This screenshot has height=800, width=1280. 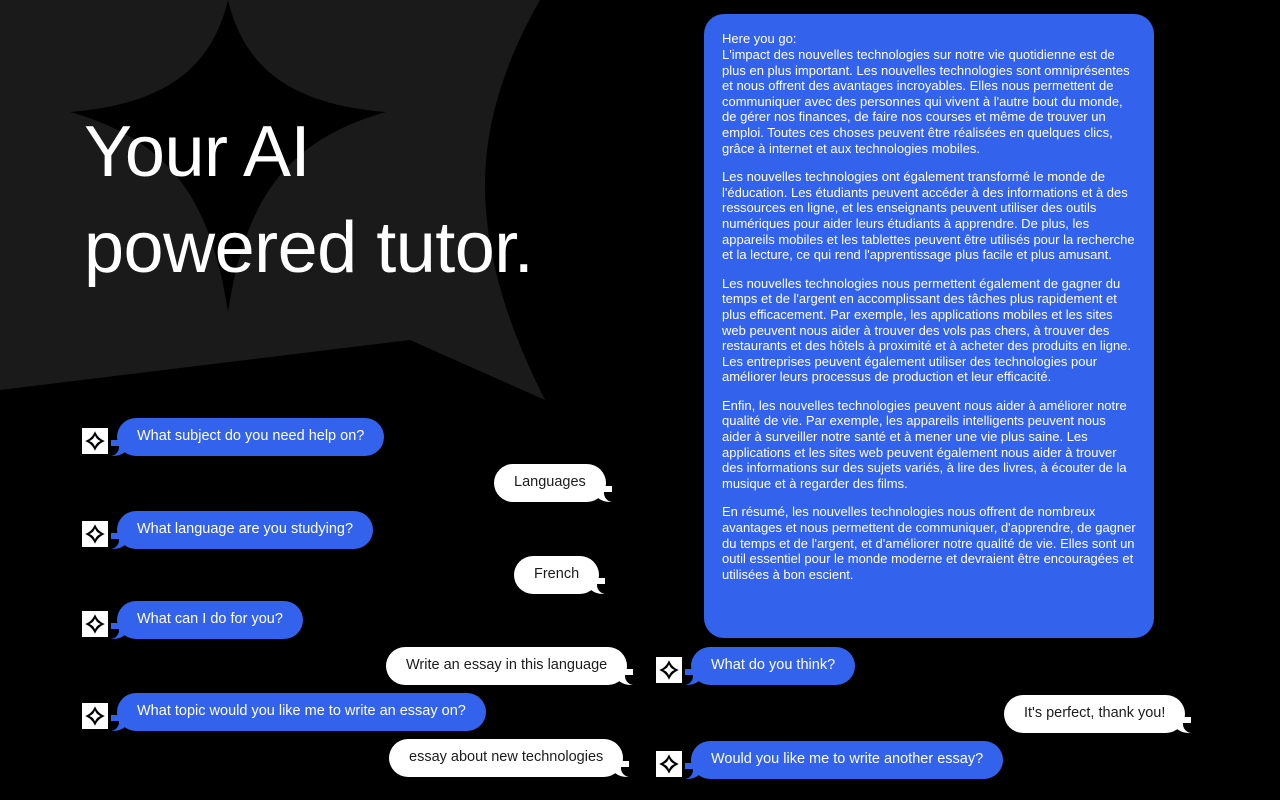 I want to click on chat-message-bot: What subject do you need help on?, so click(x=233, y=437).